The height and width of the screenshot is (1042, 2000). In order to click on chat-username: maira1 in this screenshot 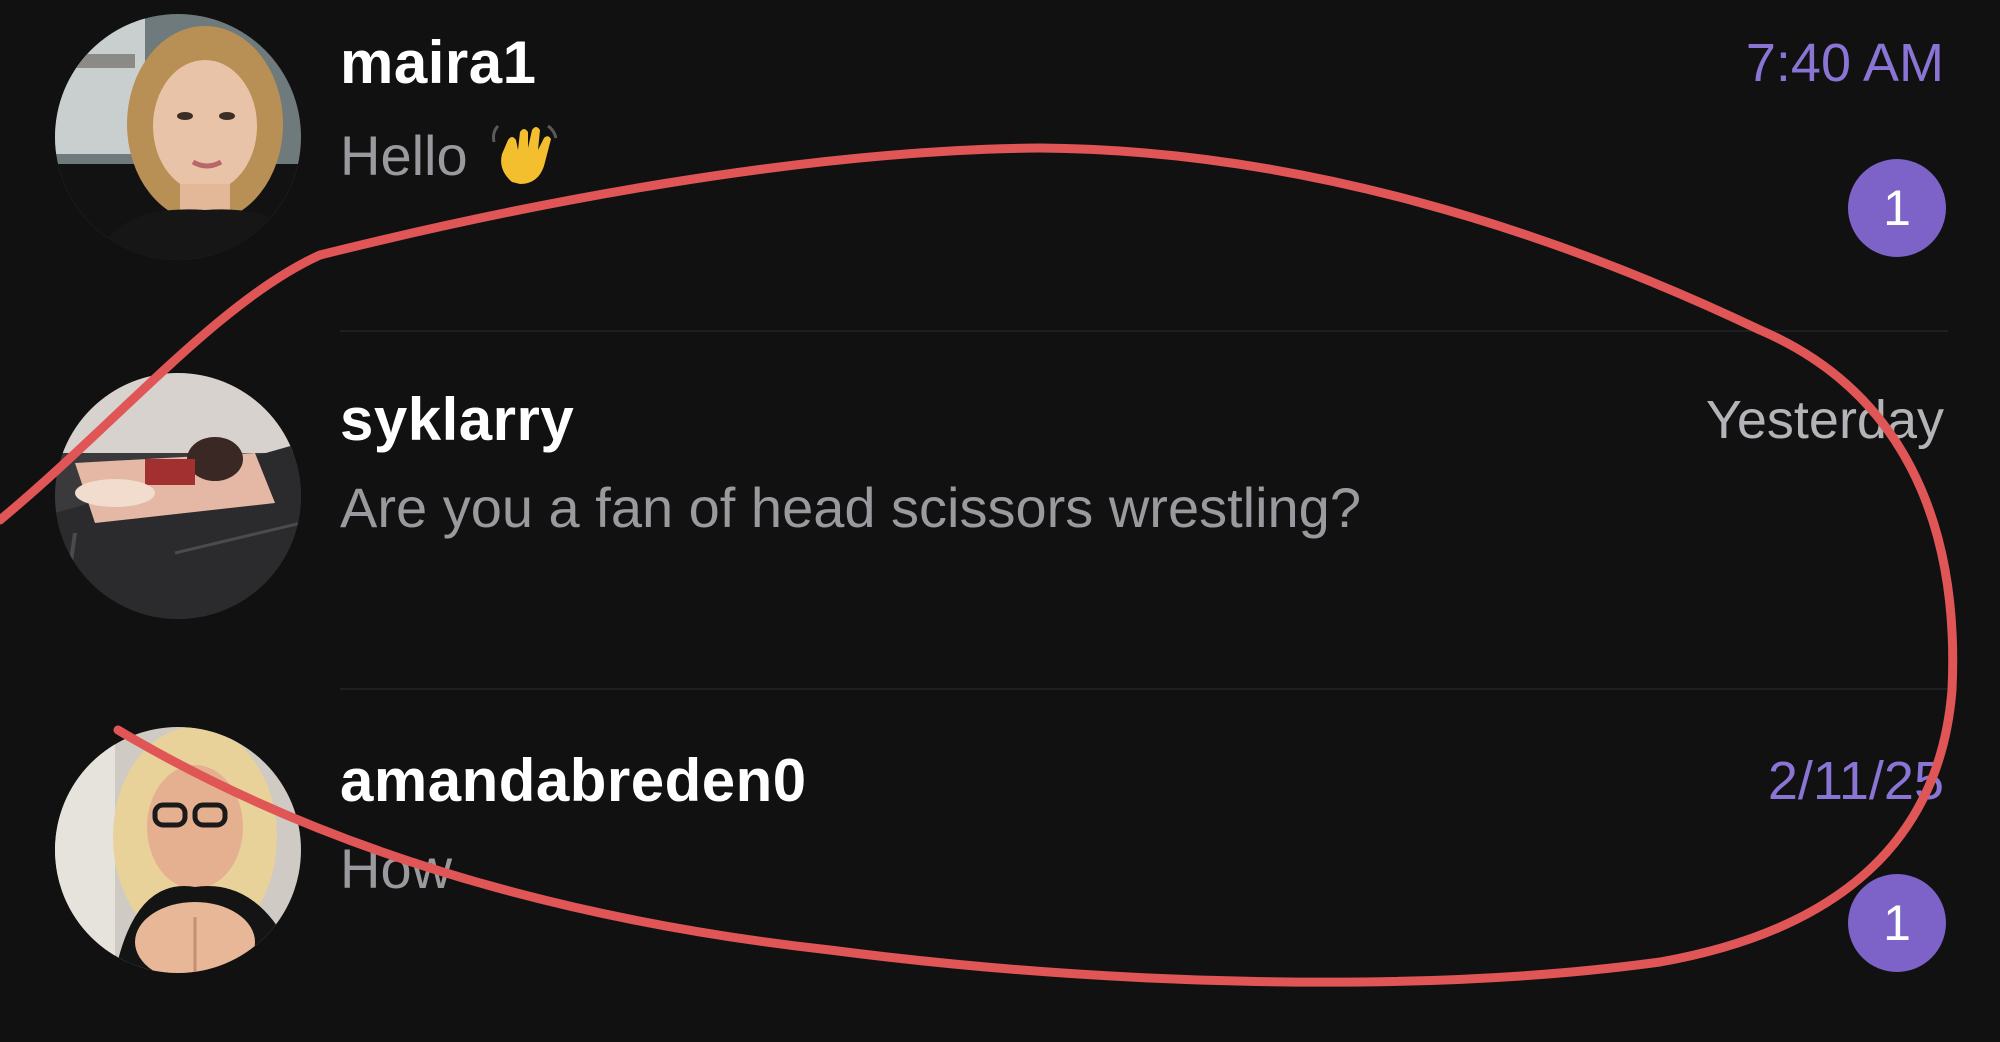, I will do `click(438, 62)`.